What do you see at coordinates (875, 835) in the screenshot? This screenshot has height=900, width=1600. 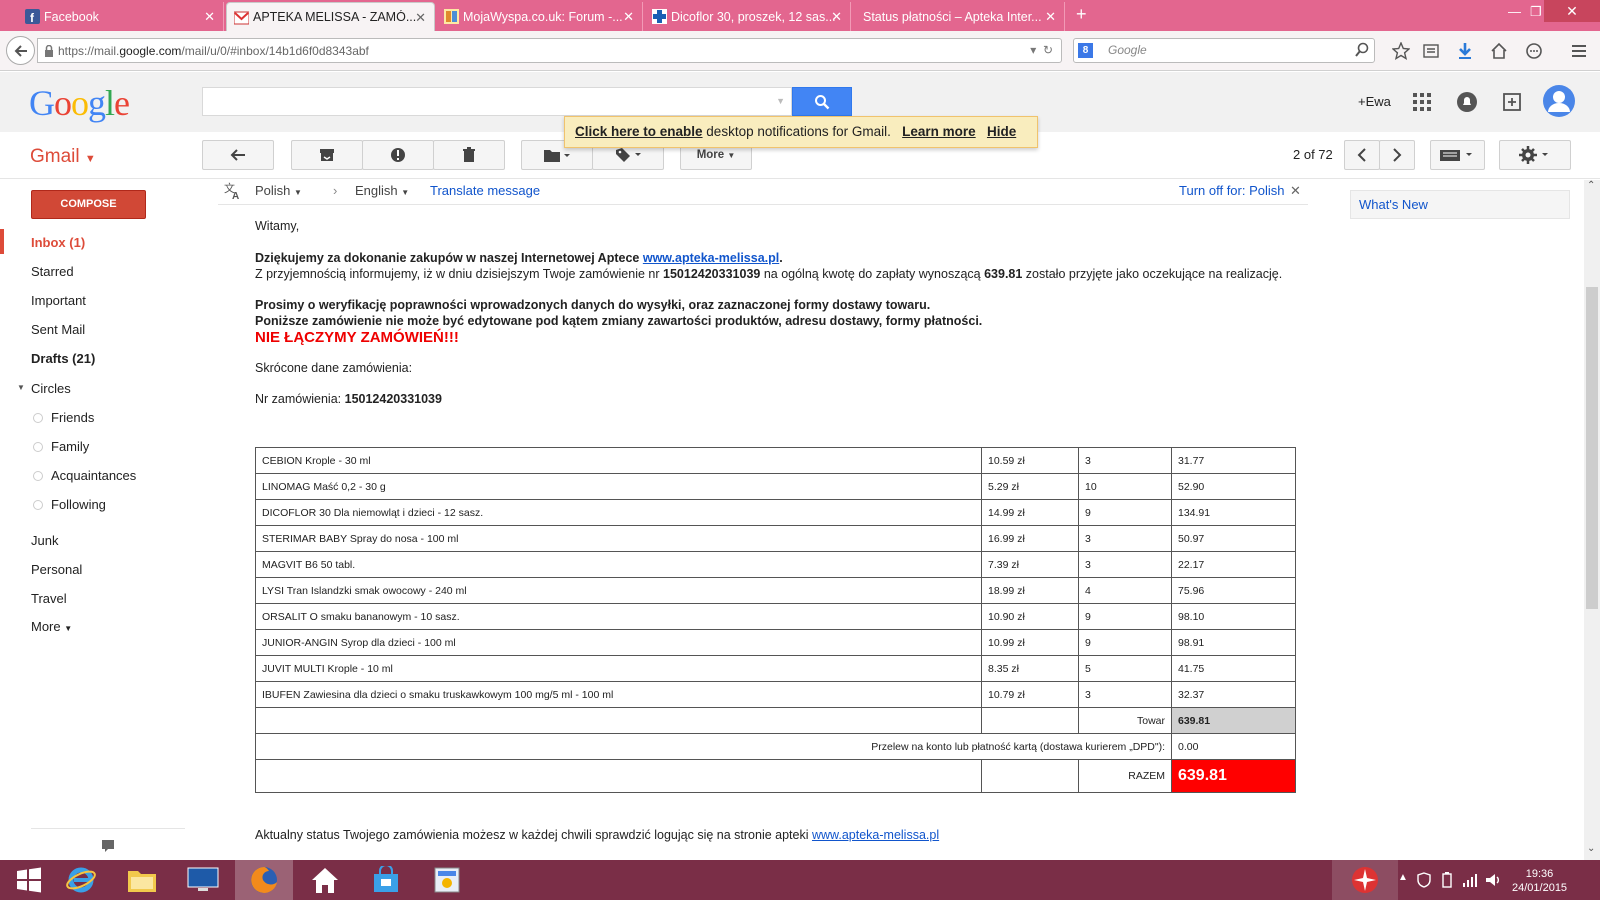 I see `status-apteka-link: www.apteka-melissa.pl` at bounding box center [875, 835].